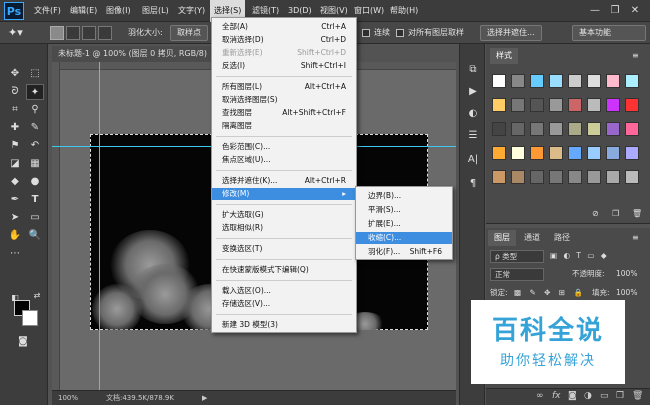  Describe the element at coordinates (626, 274) in the screenshot. I see `opacity-value: 100%` at that location.